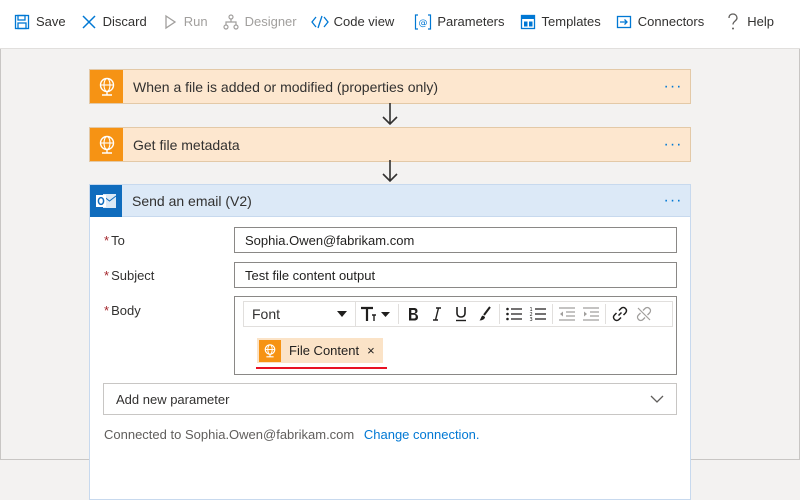 The height and width of the screenshot is (500, 800). I want to click on body-label-text: Body, so click(126, 310).